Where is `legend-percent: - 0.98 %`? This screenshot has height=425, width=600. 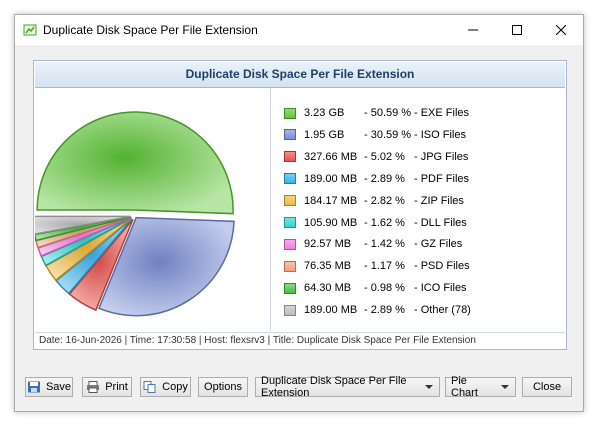
legend-percent: - 0.98 % is located at coordinates (384, 288).